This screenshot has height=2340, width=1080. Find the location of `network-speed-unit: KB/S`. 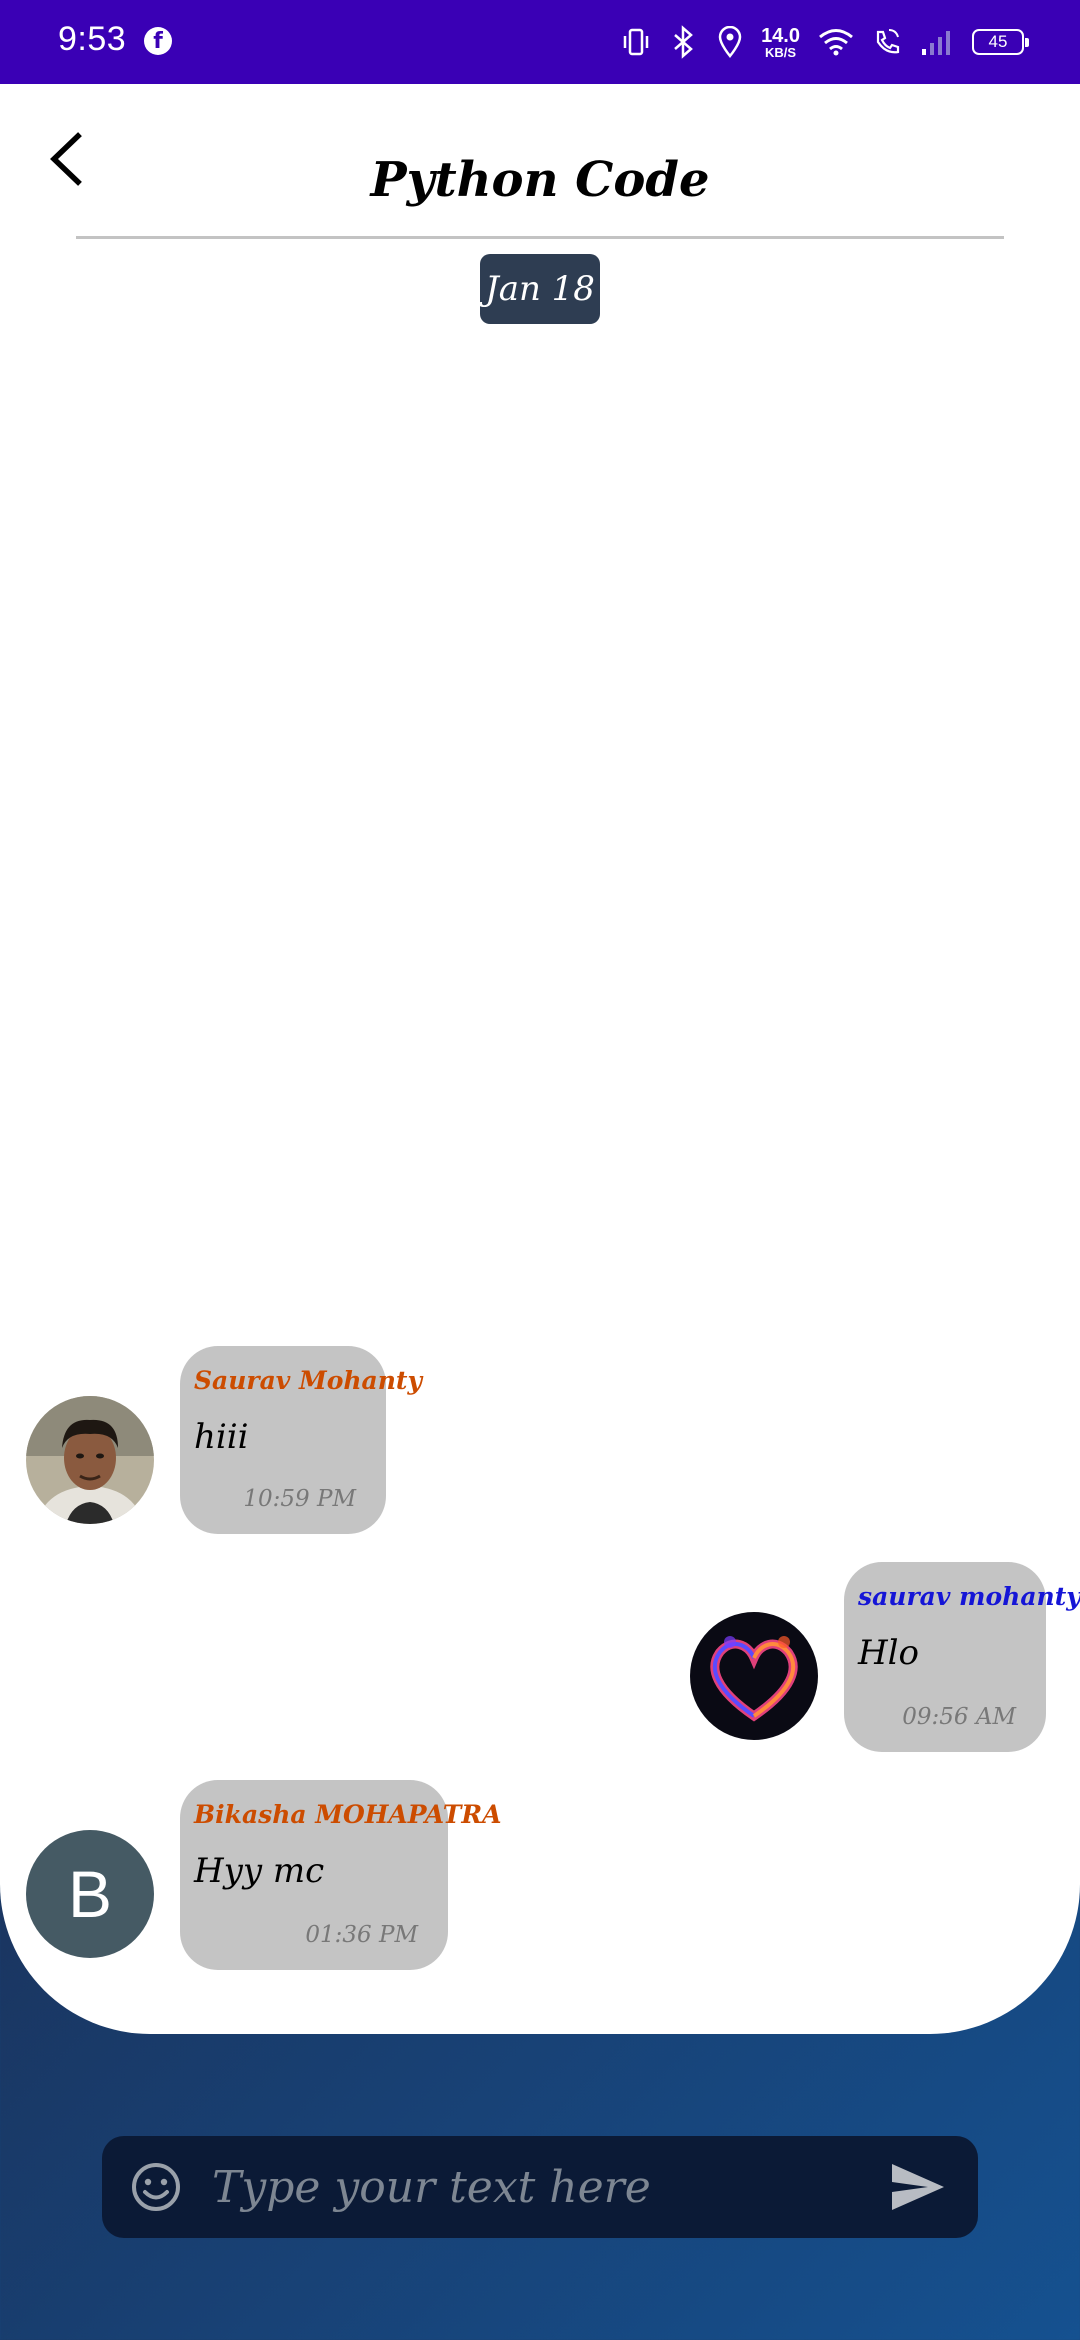

network-speed-unit: KB/S is located at coordinates (781, 52).